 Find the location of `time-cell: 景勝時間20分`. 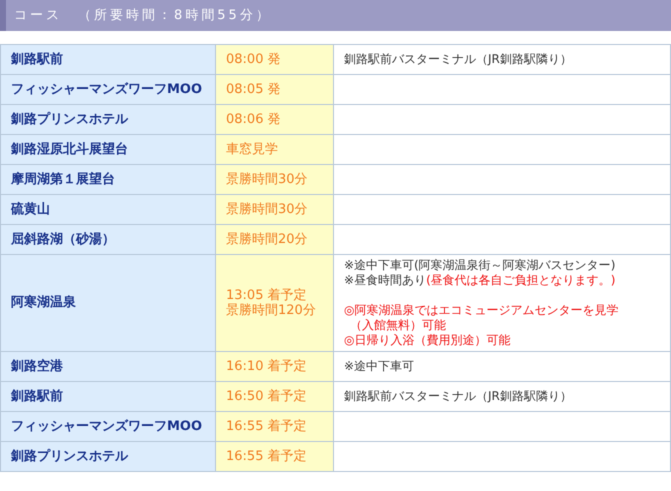

time-cell: 景勝時間20分 is located at coordinates (275, 239).